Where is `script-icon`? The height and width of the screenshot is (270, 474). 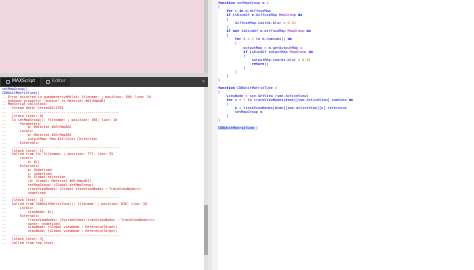
script-icon is located at coordinates (8, 82).